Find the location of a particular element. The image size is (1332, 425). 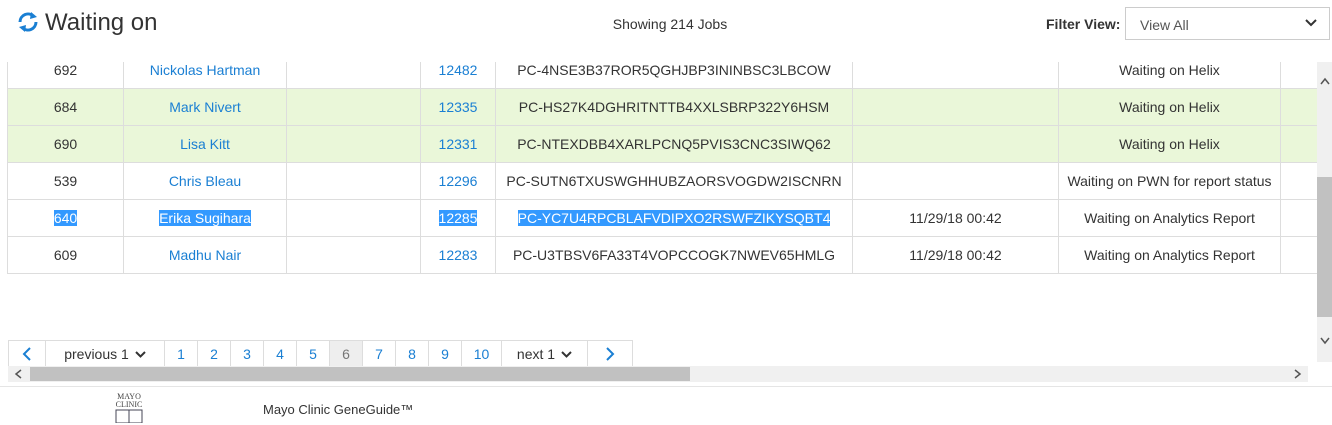

filter-view-label: Filter View: is located at coordinates (1083, 24).